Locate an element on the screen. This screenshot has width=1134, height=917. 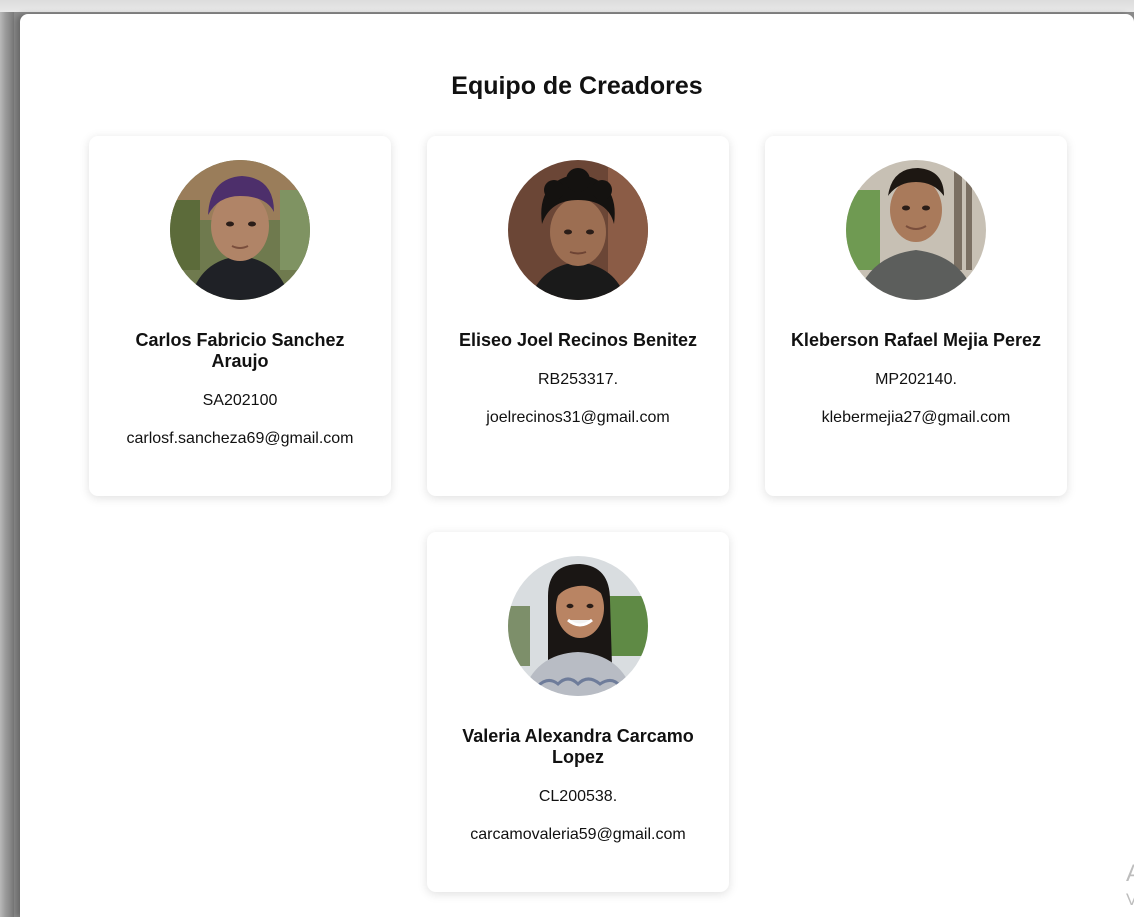
creator-email: joelrecinos31@gmail.com is located at coordinates (578, 417).